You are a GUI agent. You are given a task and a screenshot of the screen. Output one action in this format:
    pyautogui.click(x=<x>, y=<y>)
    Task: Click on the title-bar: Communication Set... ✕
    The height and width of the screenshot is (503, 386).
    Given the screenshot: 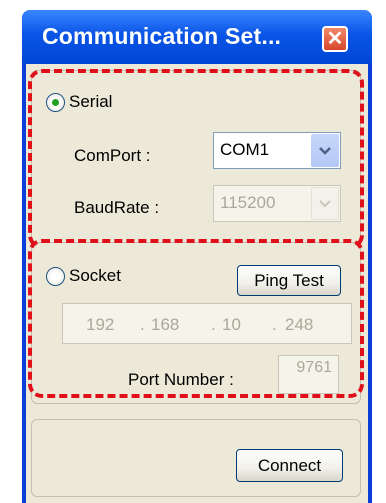 What is the action you would take?
    pyautogui.click(x=197, y=37)
    